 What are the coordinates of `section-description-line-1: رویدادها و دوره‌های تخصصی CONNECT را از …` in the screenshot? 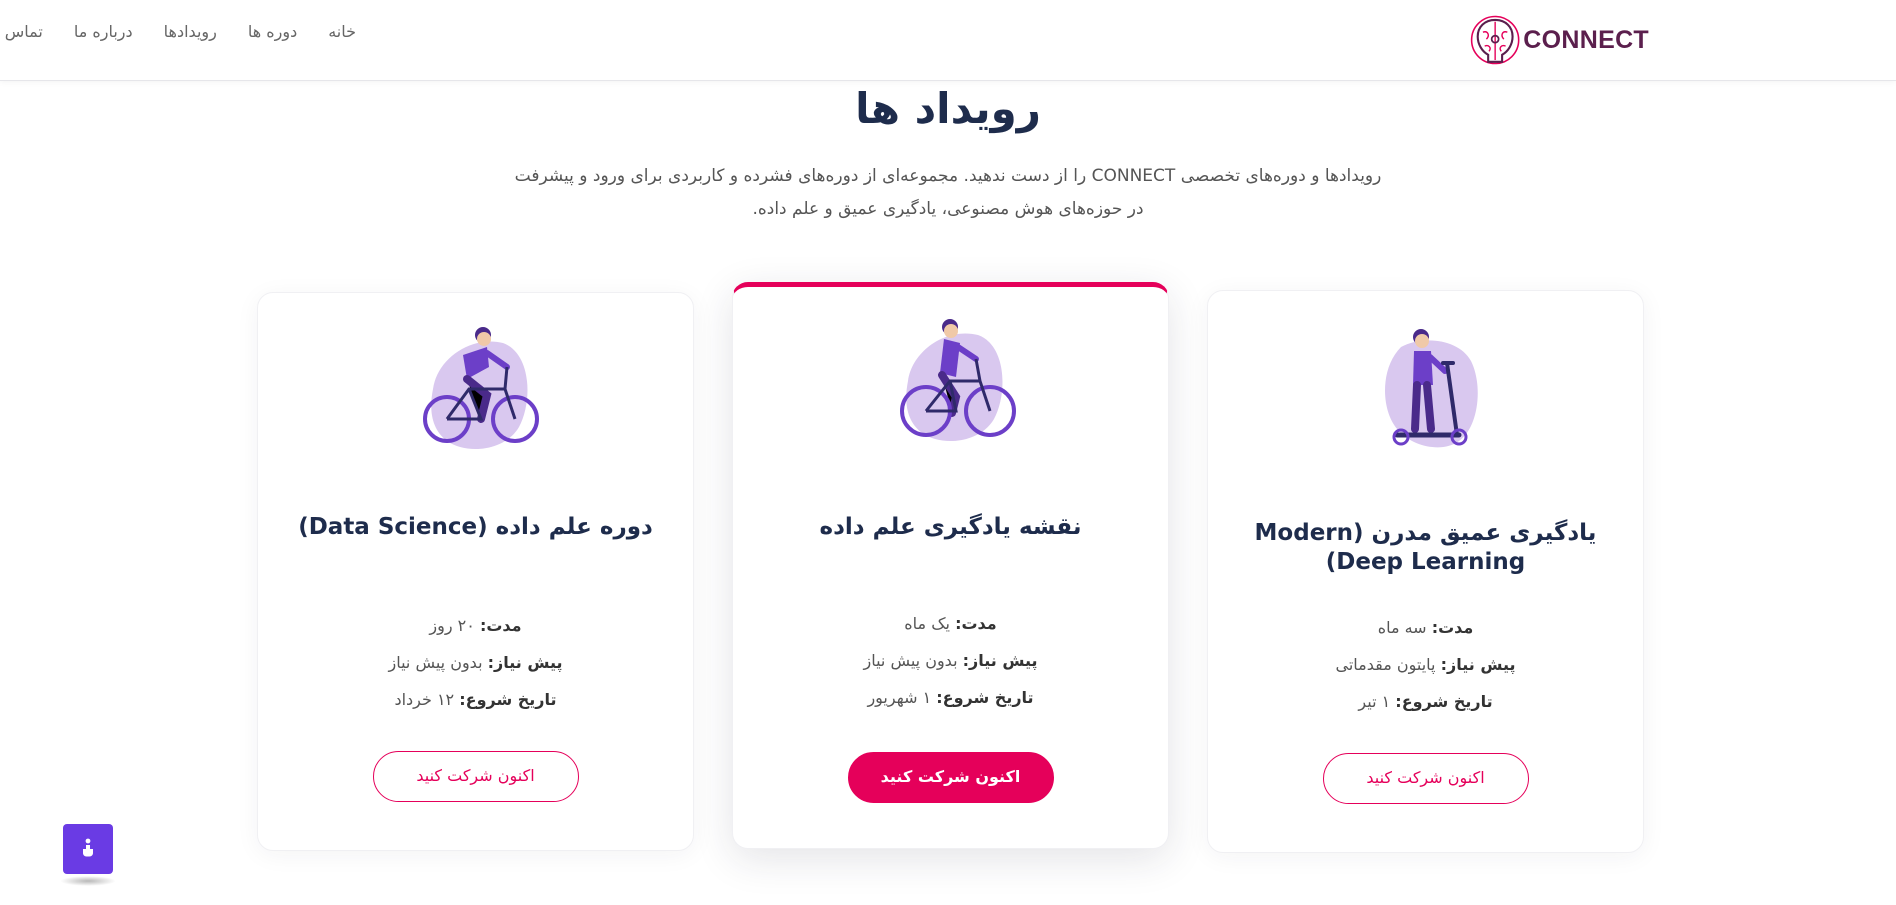 It's located at (948, 176).